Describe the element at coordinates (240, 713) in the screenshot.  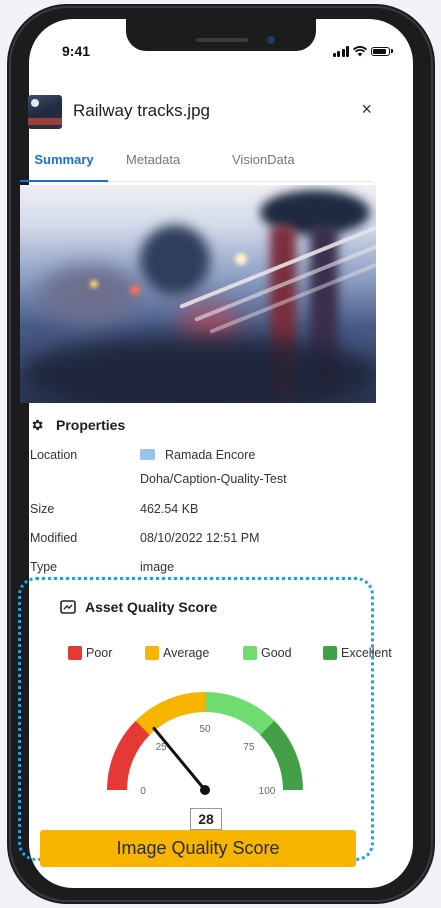
I see `gauge-segment-good` at that location.